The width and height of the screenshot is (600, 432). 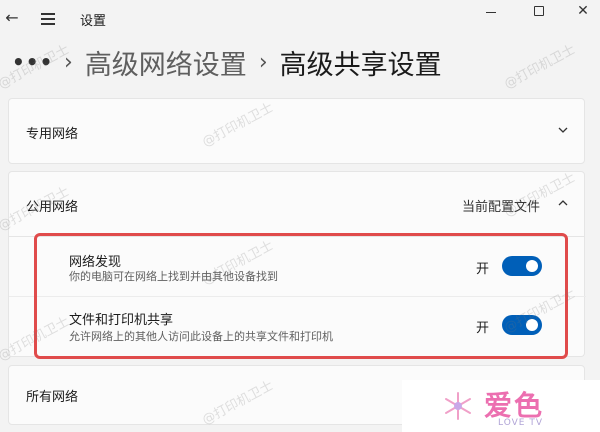 I want to click on section-label: 所有网络, so click(x=52, y=397).